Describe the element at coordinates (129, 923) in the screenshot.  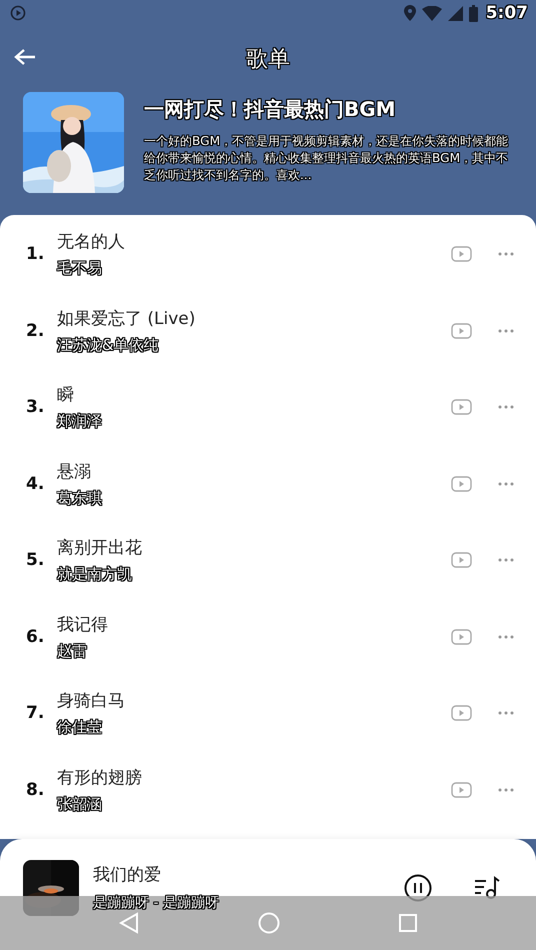
I see `back-icon` at that location.